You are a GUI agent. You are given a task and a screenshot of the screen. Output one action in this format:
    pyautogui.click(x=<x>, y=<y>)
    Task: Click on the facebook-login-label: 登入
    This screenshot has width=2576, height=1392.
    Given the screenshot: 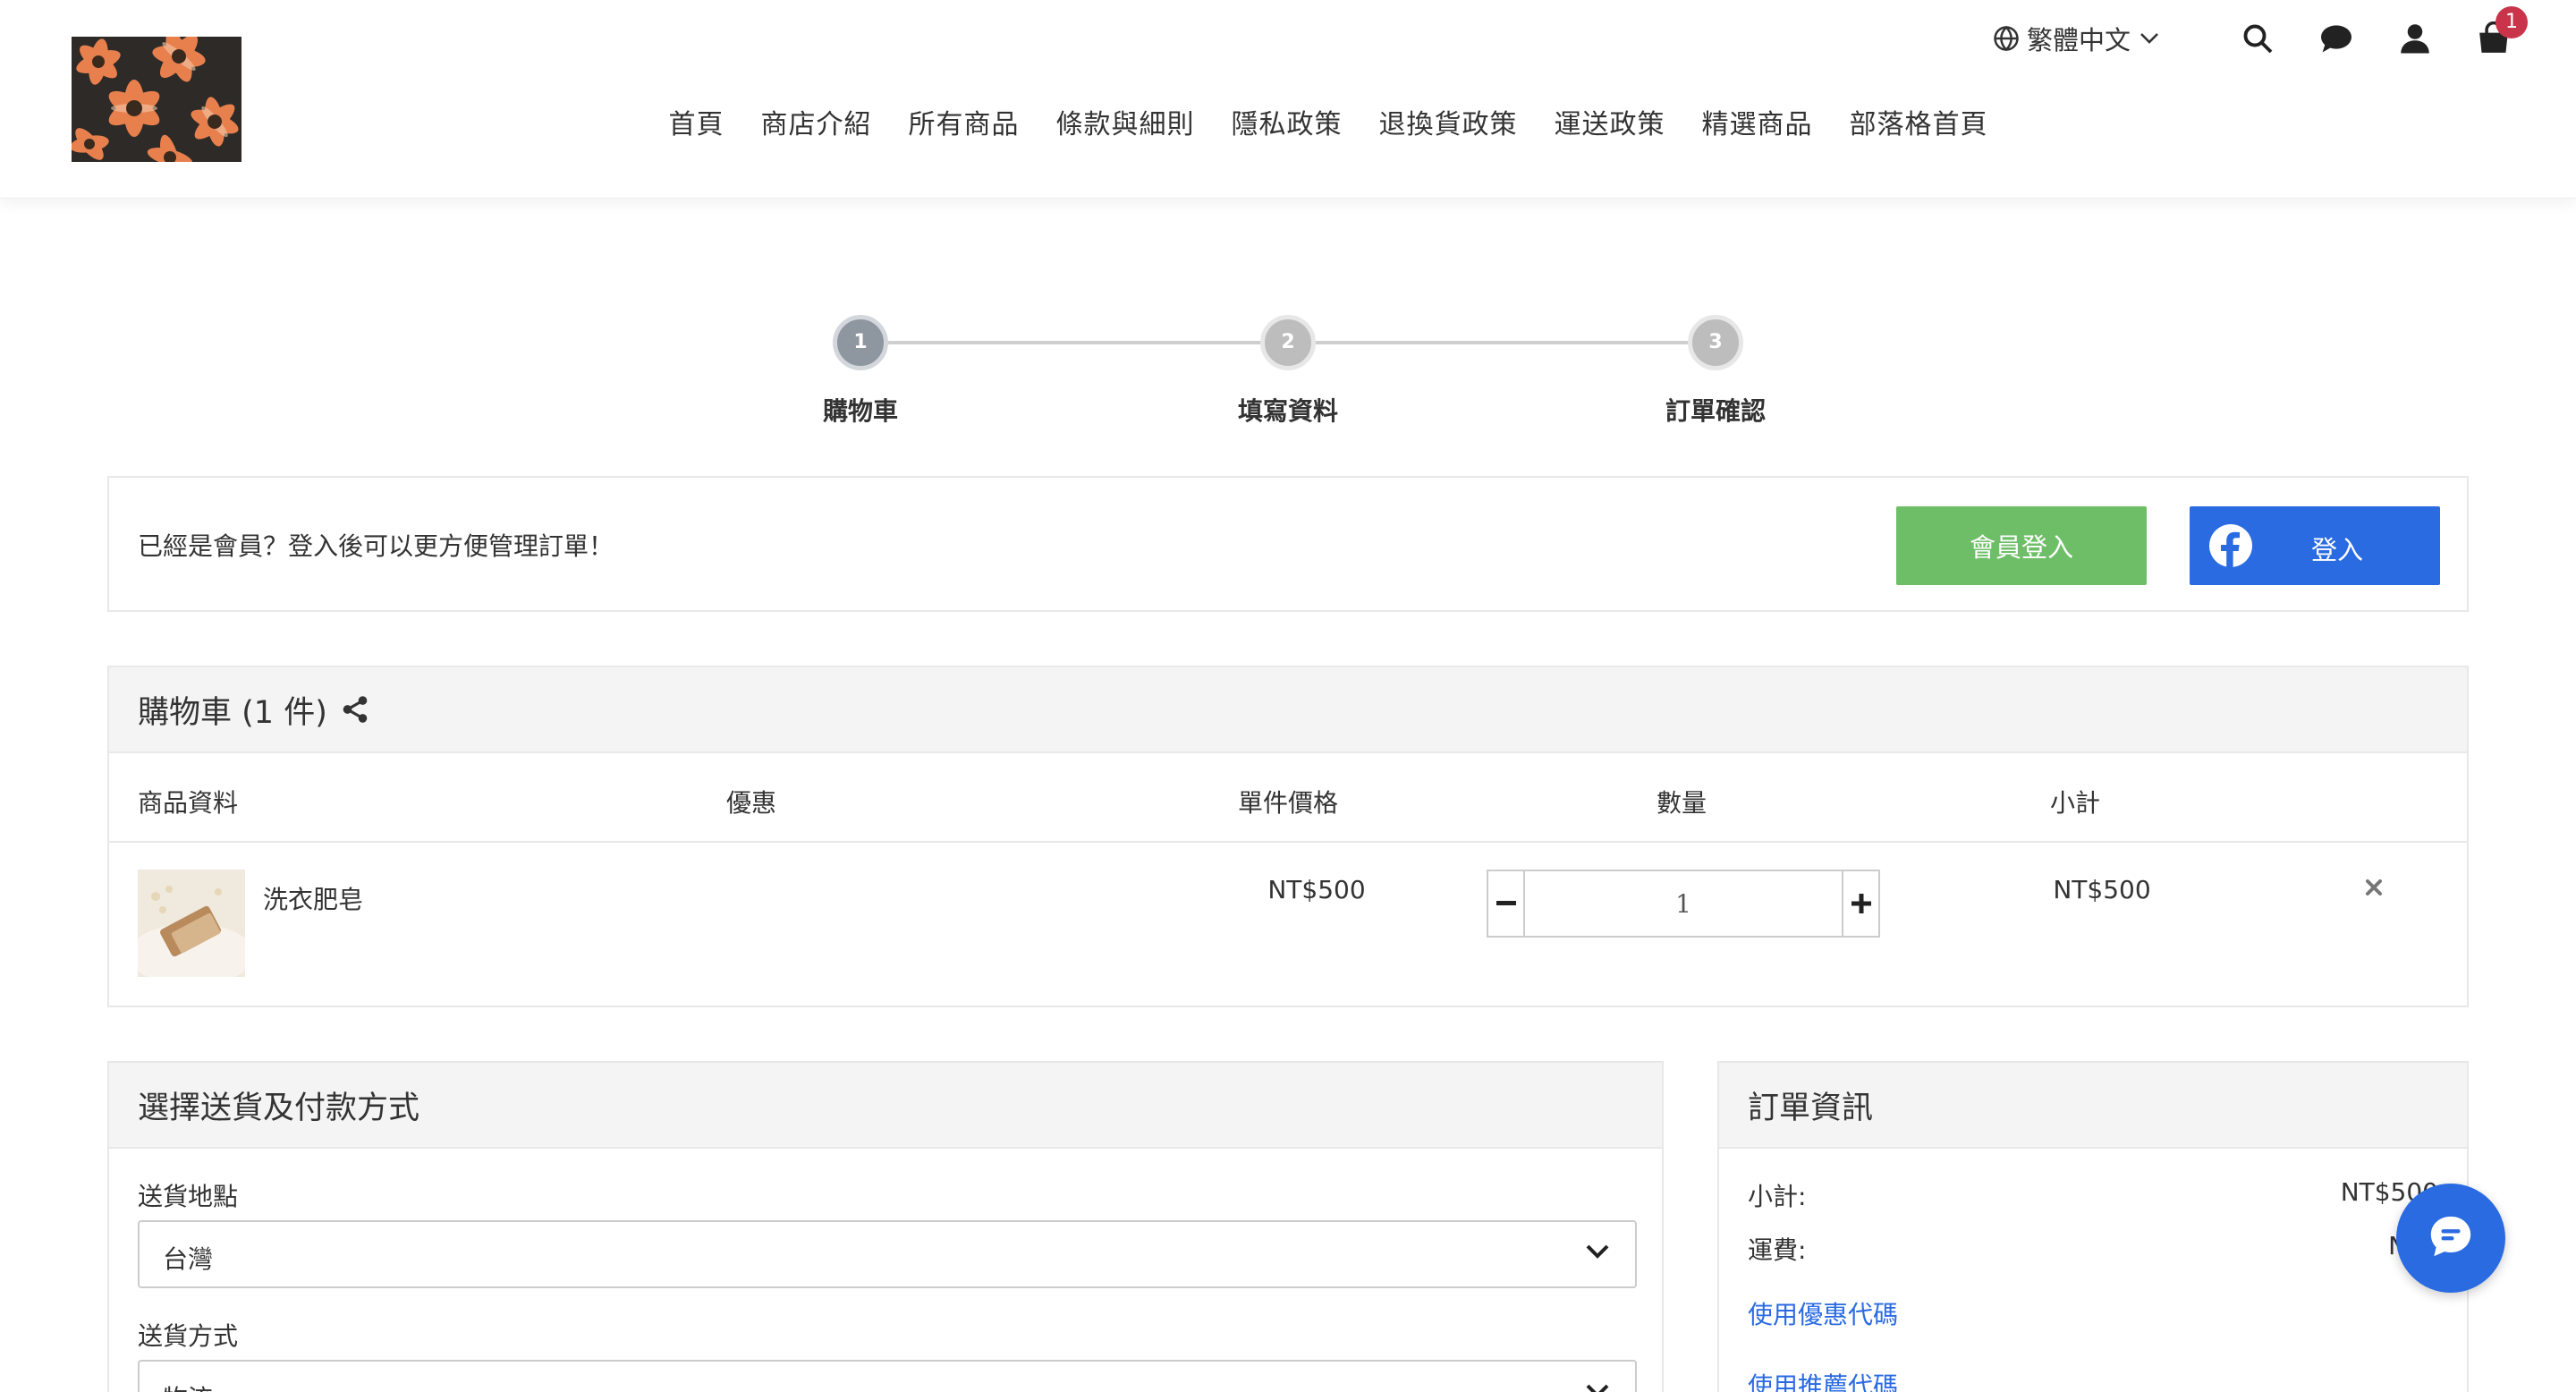 What is the action you would take?
    pyautogui.click(x=2336, y=550)
    